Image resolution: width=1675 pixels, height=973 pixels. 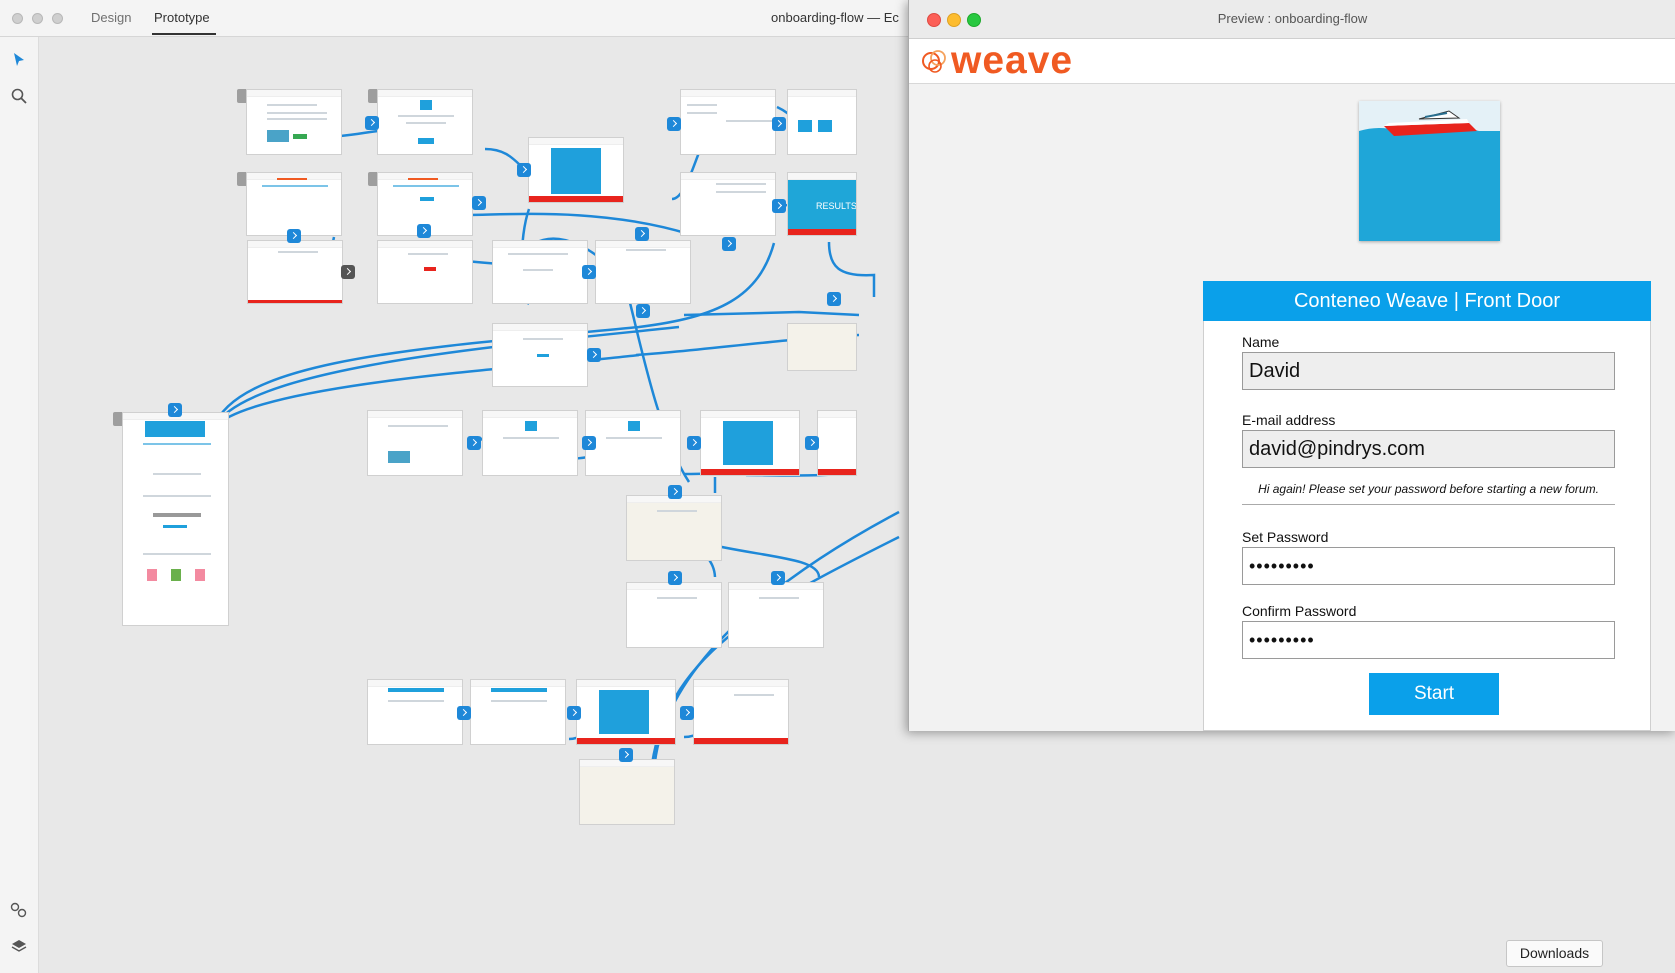 What do you see at coordinates (1299, 611) in the screenshot?
I see `confirm-password-label: Confirm Password` at bounding box center [1299, 611].